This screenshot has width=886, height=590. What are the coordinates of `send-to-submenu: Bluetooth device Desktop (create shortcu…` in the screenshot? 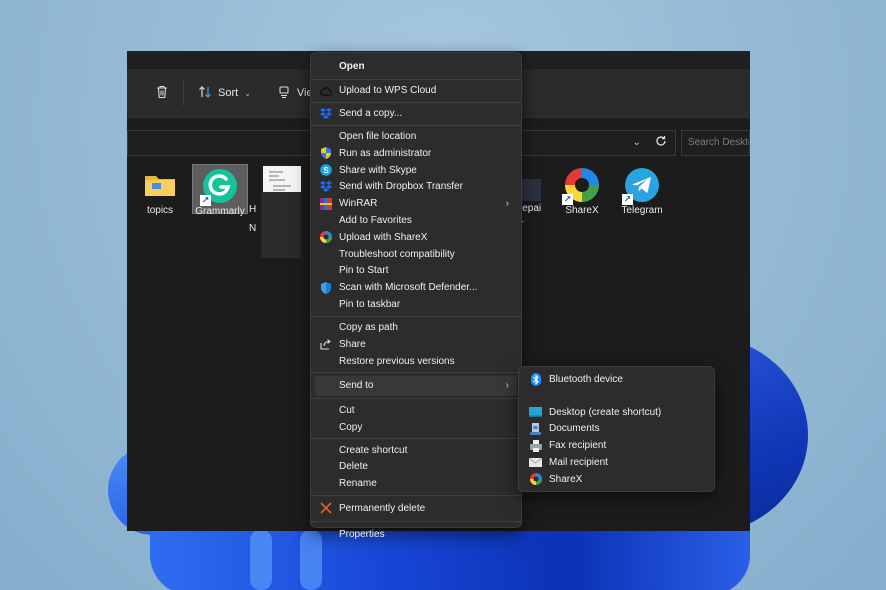 It's located at (616, 429).